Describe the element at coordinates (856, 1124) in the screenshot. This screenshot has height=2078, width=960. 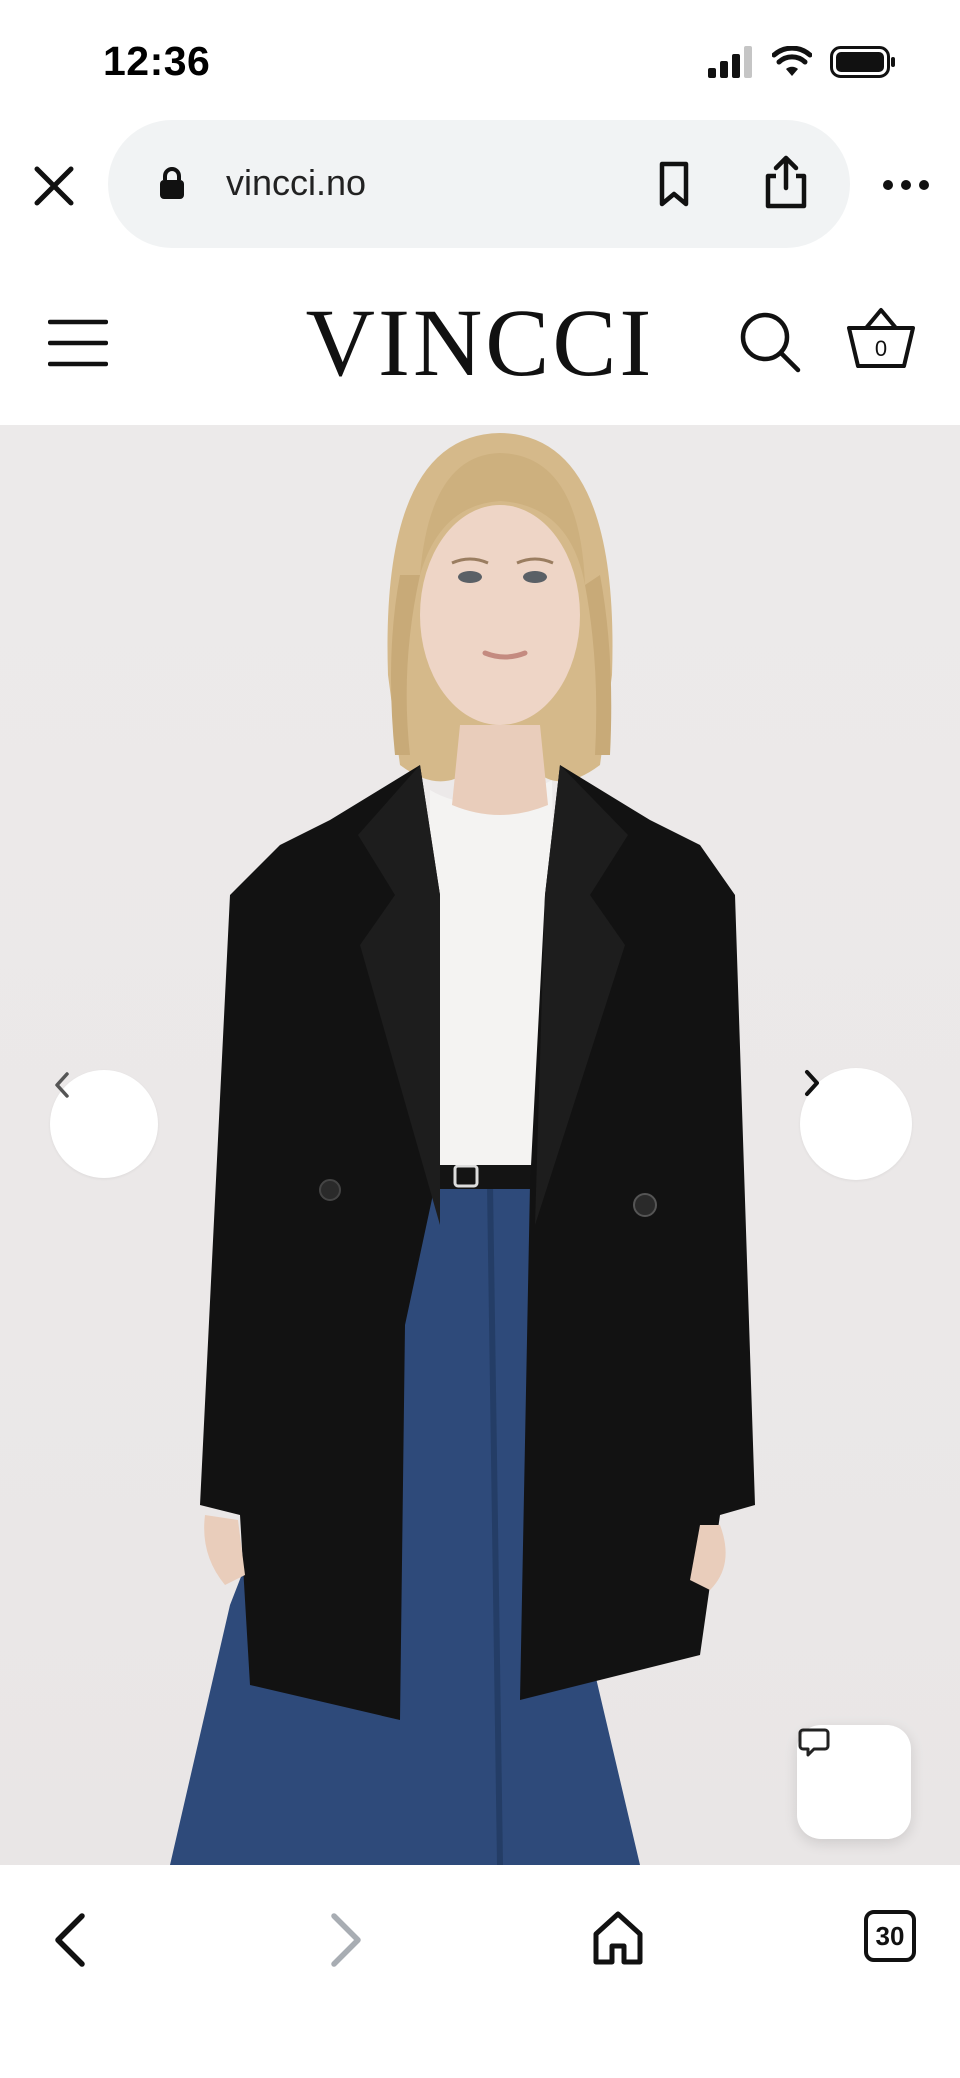
I see `carousel-next-button` at that location.